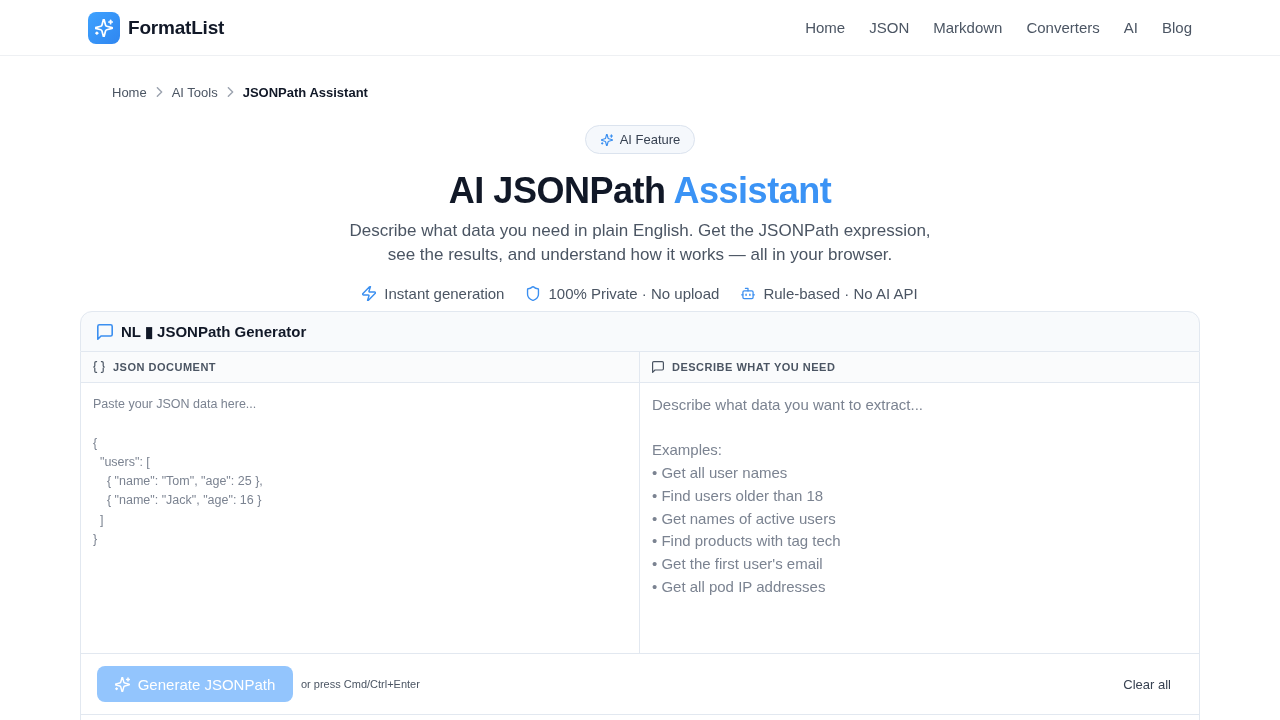  I want to click on nav-link: Markdown, so click(968, 27).